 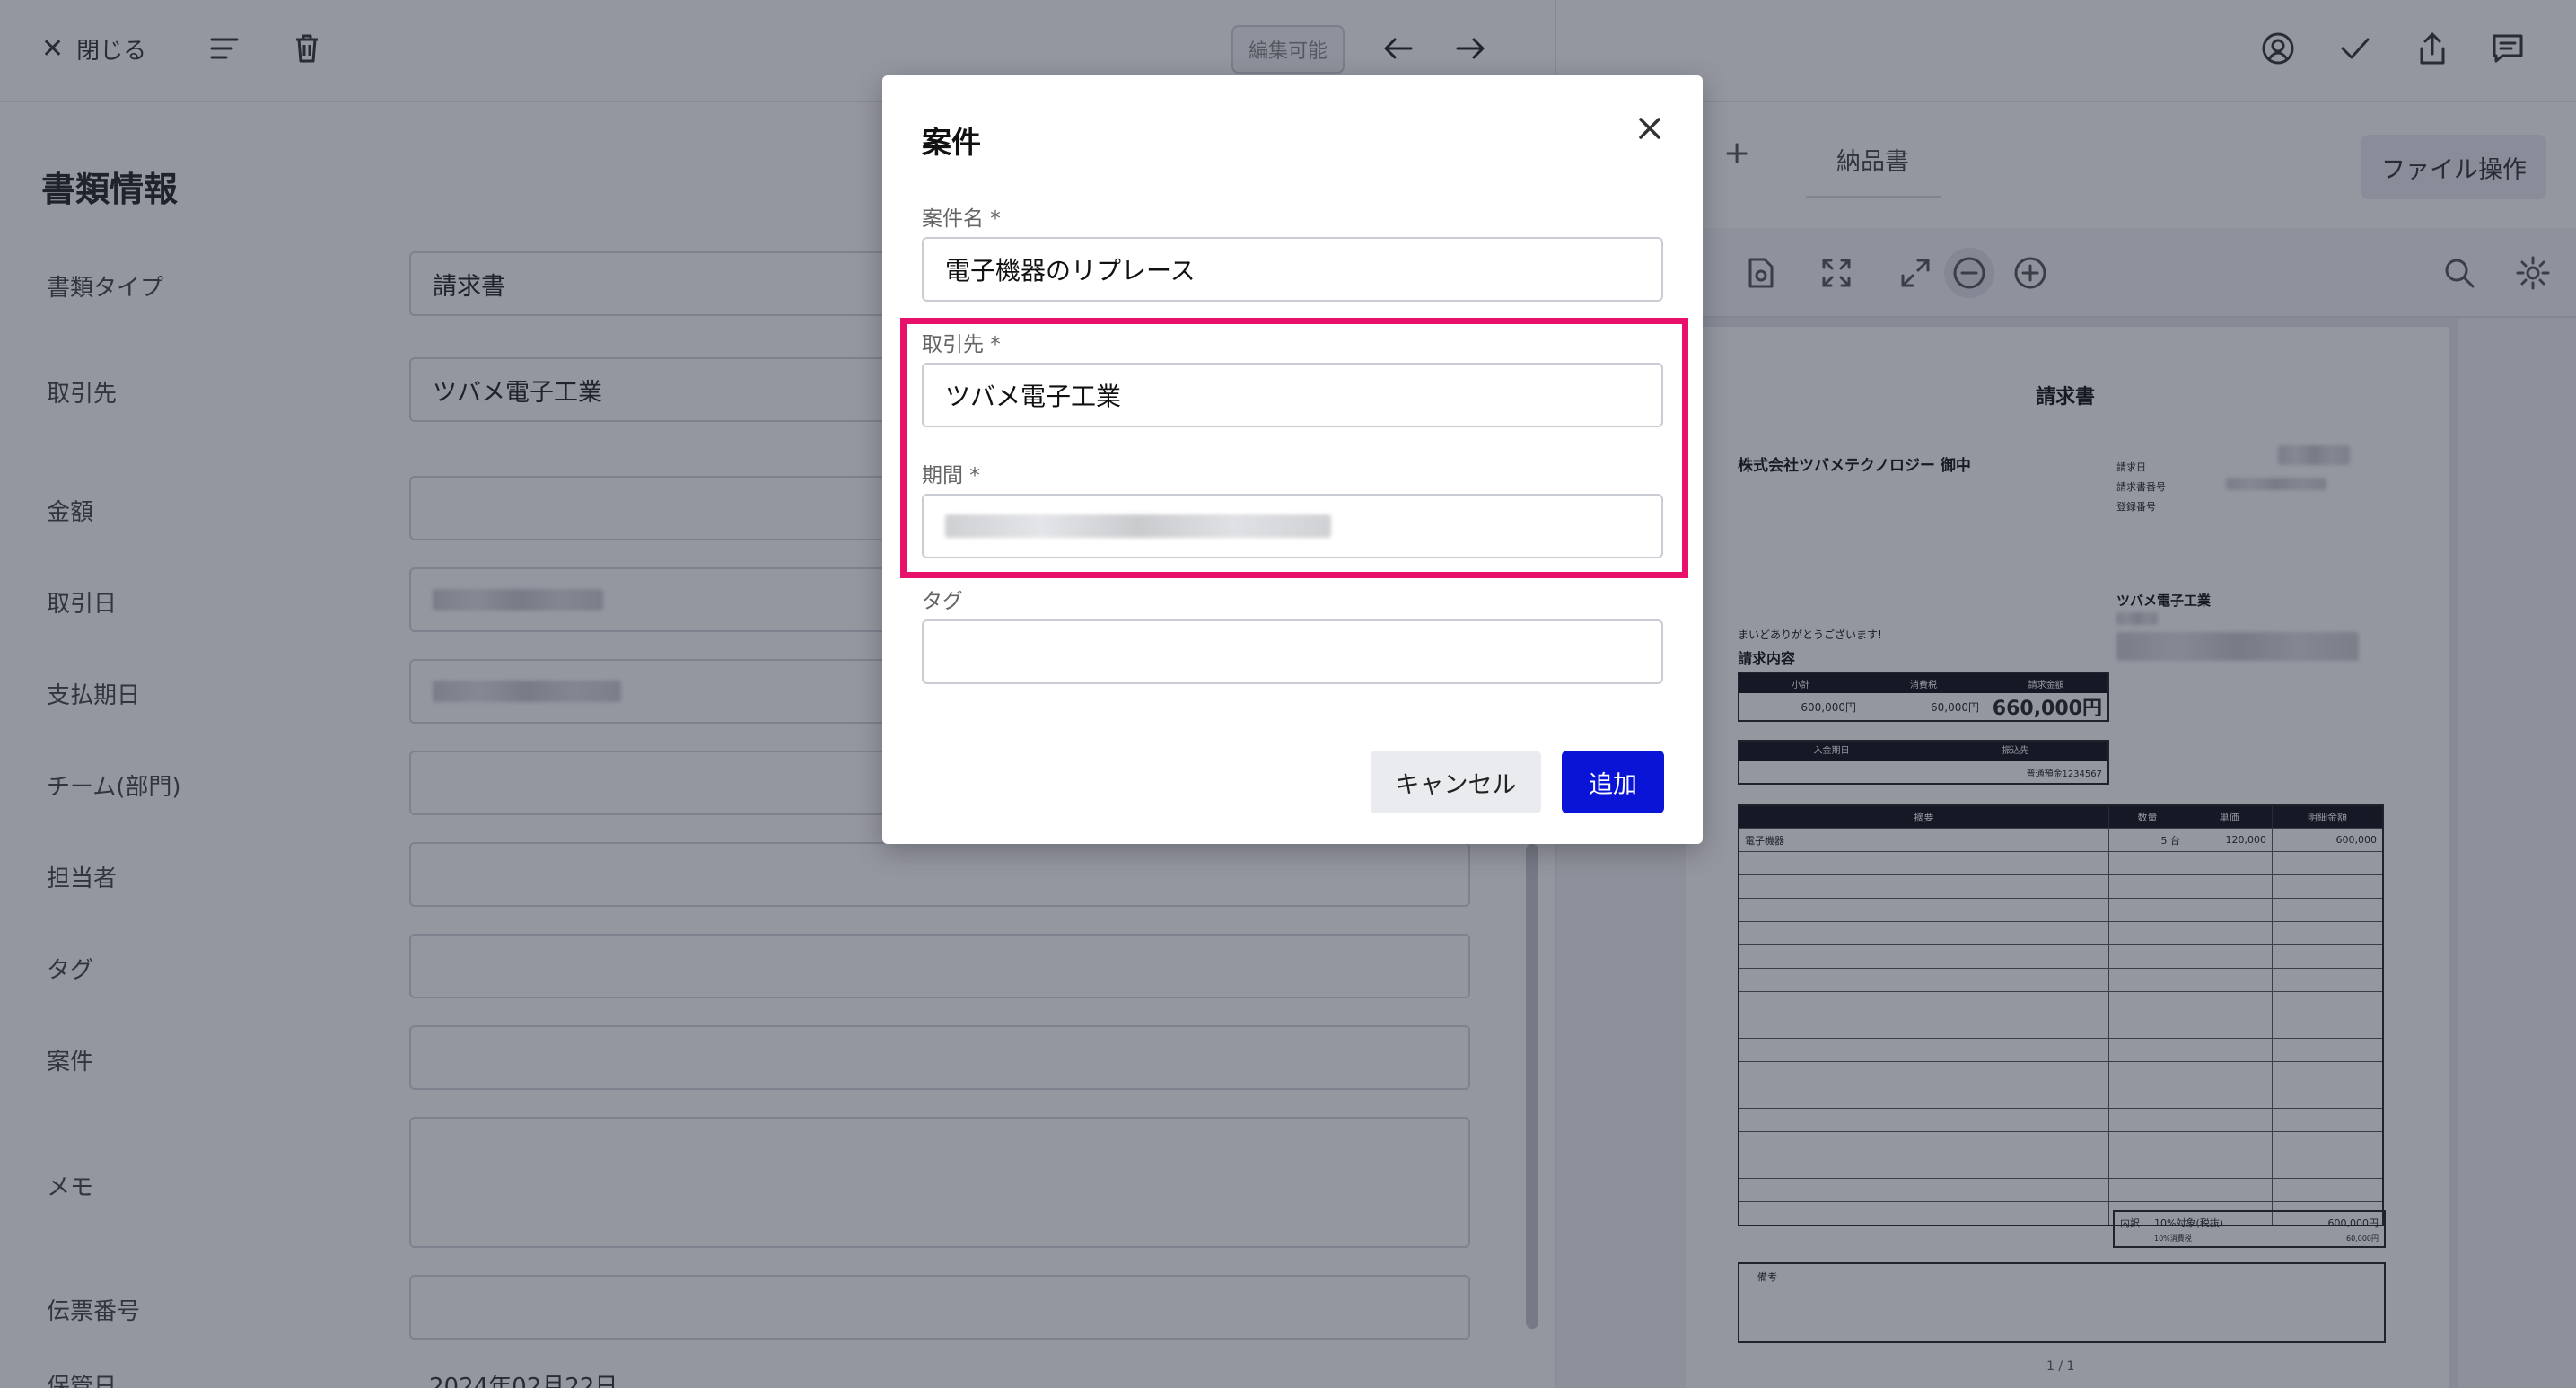 I want to click on modal-title: 案件, so click(x=951, y=142).